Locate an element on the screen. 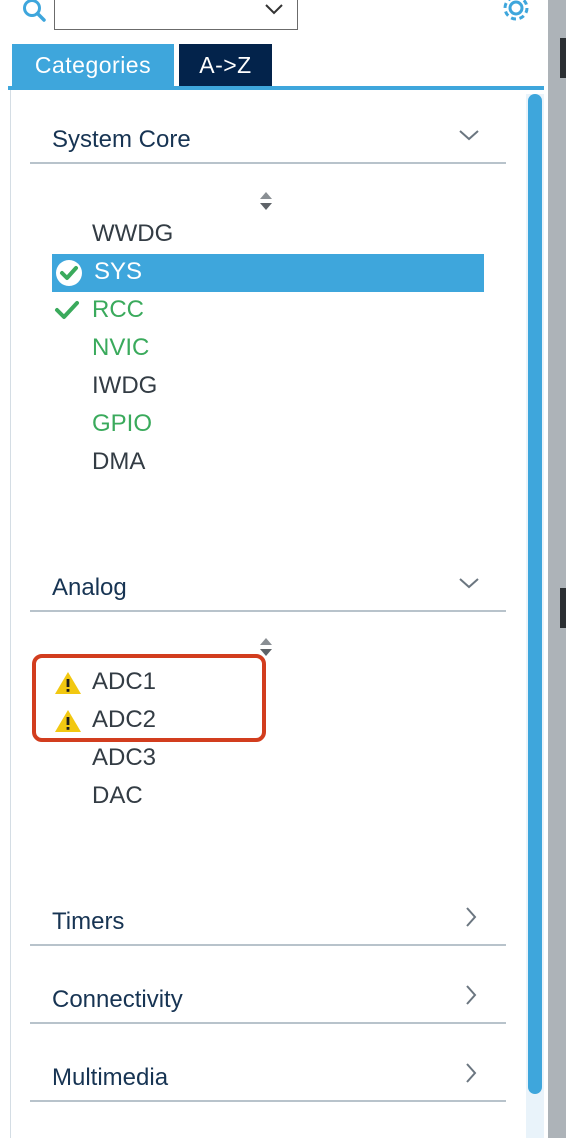 The width and height of the screenshot is (566, 1138). search-icon is located at coordinates (35, 12).